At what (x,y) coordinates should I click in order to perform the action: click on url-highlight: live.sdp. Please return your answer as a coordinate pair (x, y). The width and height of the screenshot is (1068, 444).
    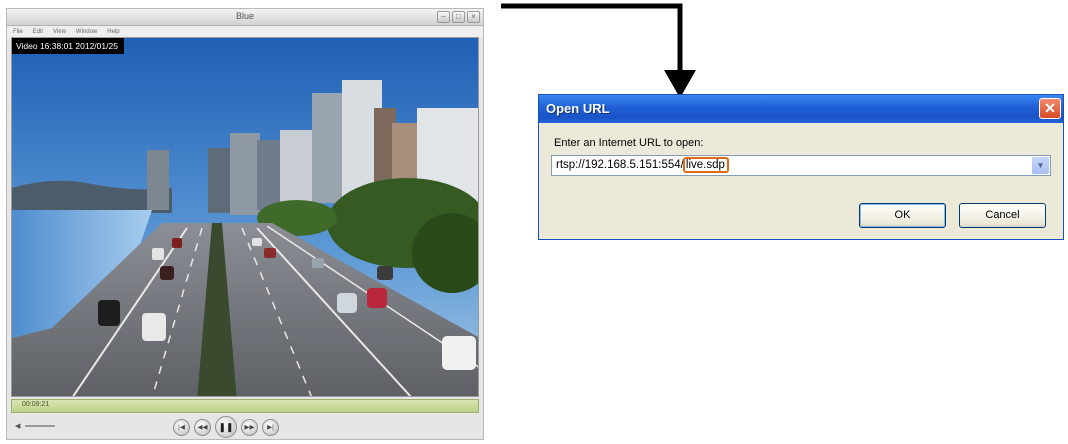
    Looking at the image, I should click on (705, 165).